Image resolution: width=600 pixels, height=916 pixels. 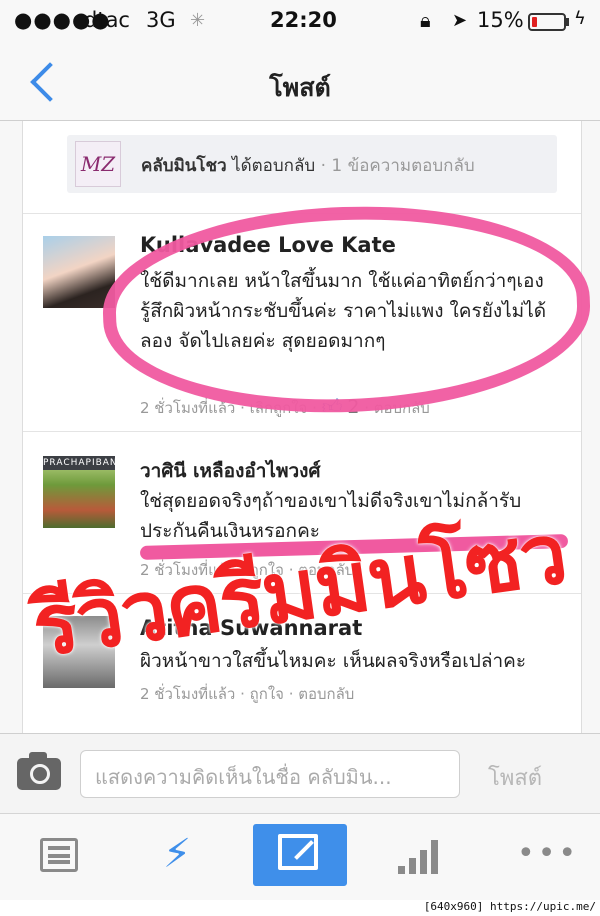 What do you see at coordinates (300, 908) in the screenshot?
I see `image-watermark: [640x960] https://upic.me/` at bounding box center [300, 908].